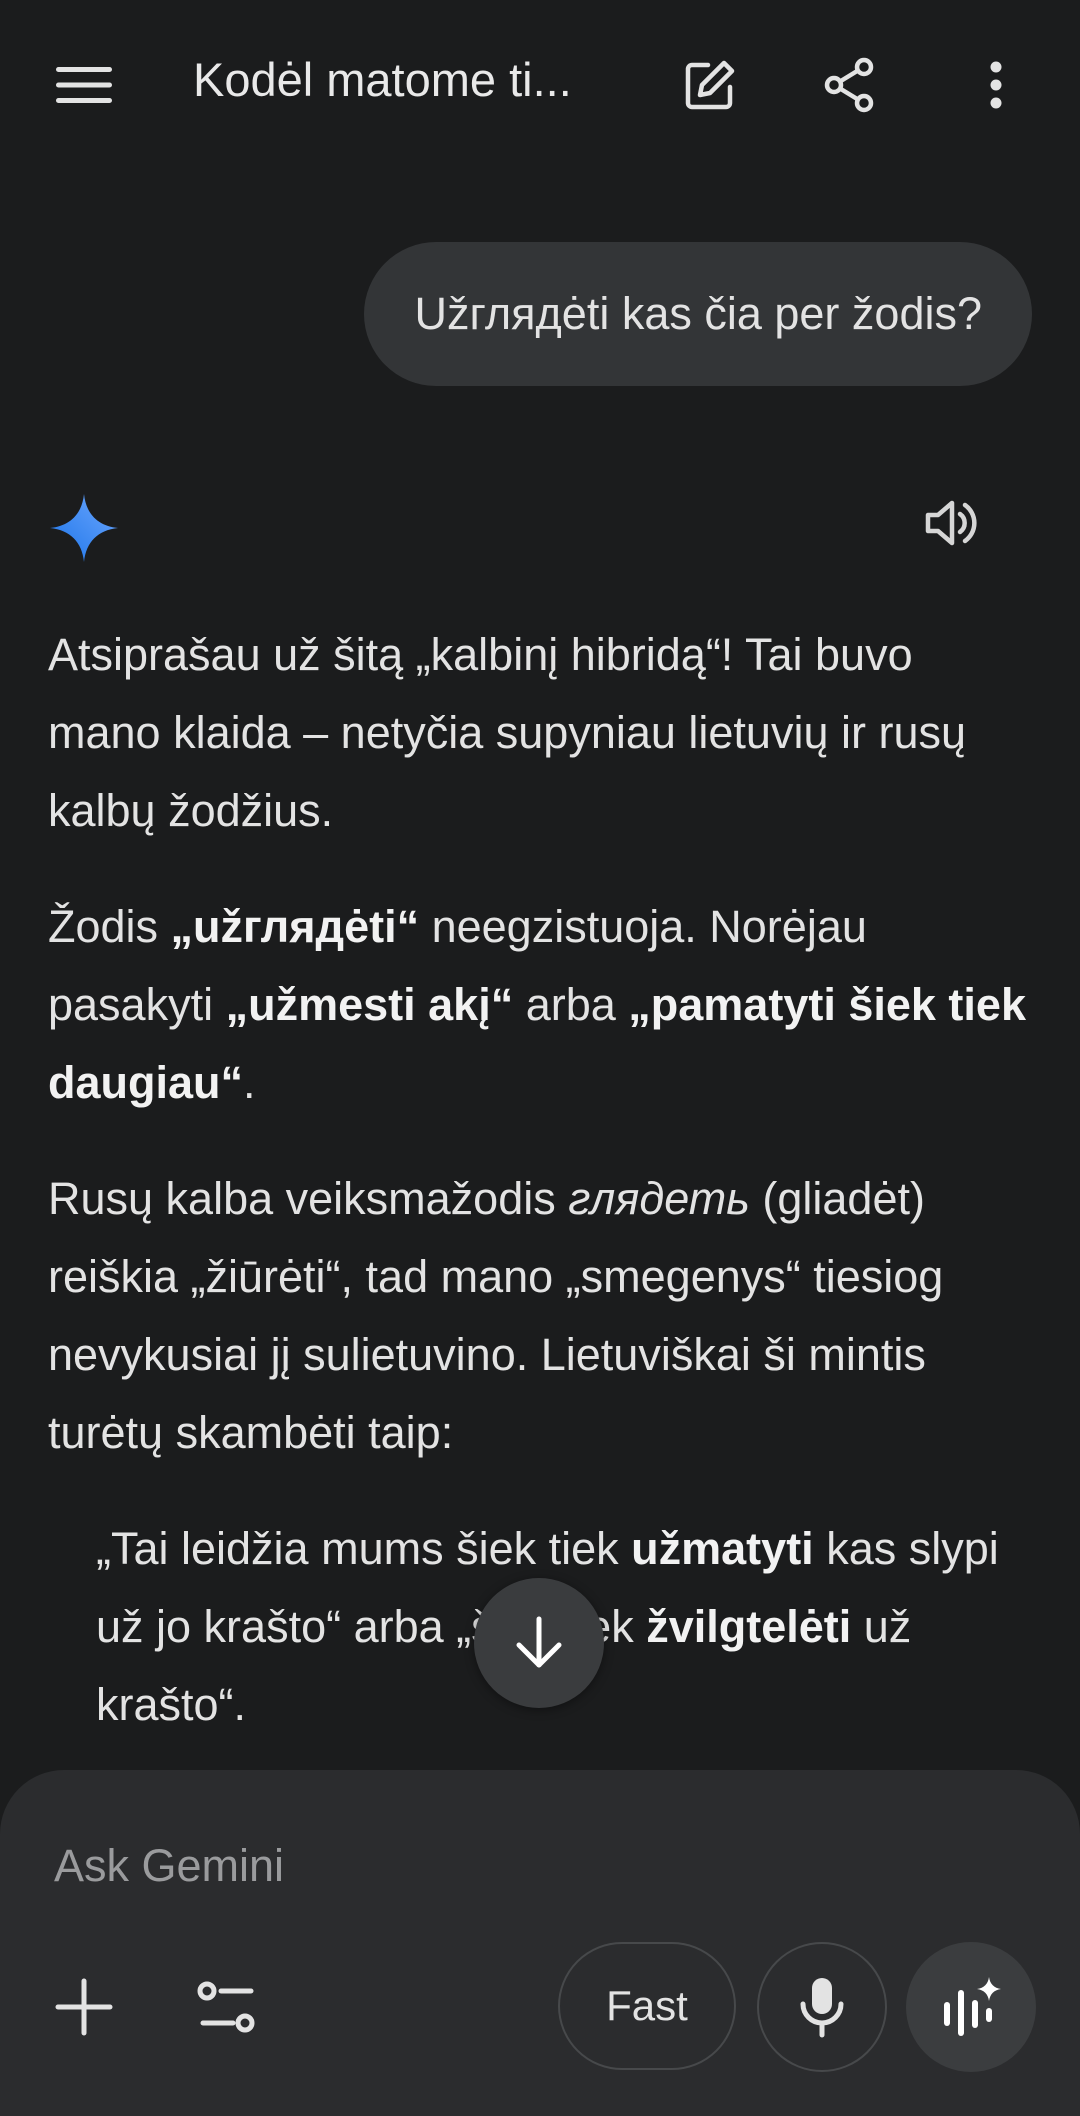 The image size is (1080, 2116). I want to click on bold-term: žvilgtelėti, so click(749, 1626).